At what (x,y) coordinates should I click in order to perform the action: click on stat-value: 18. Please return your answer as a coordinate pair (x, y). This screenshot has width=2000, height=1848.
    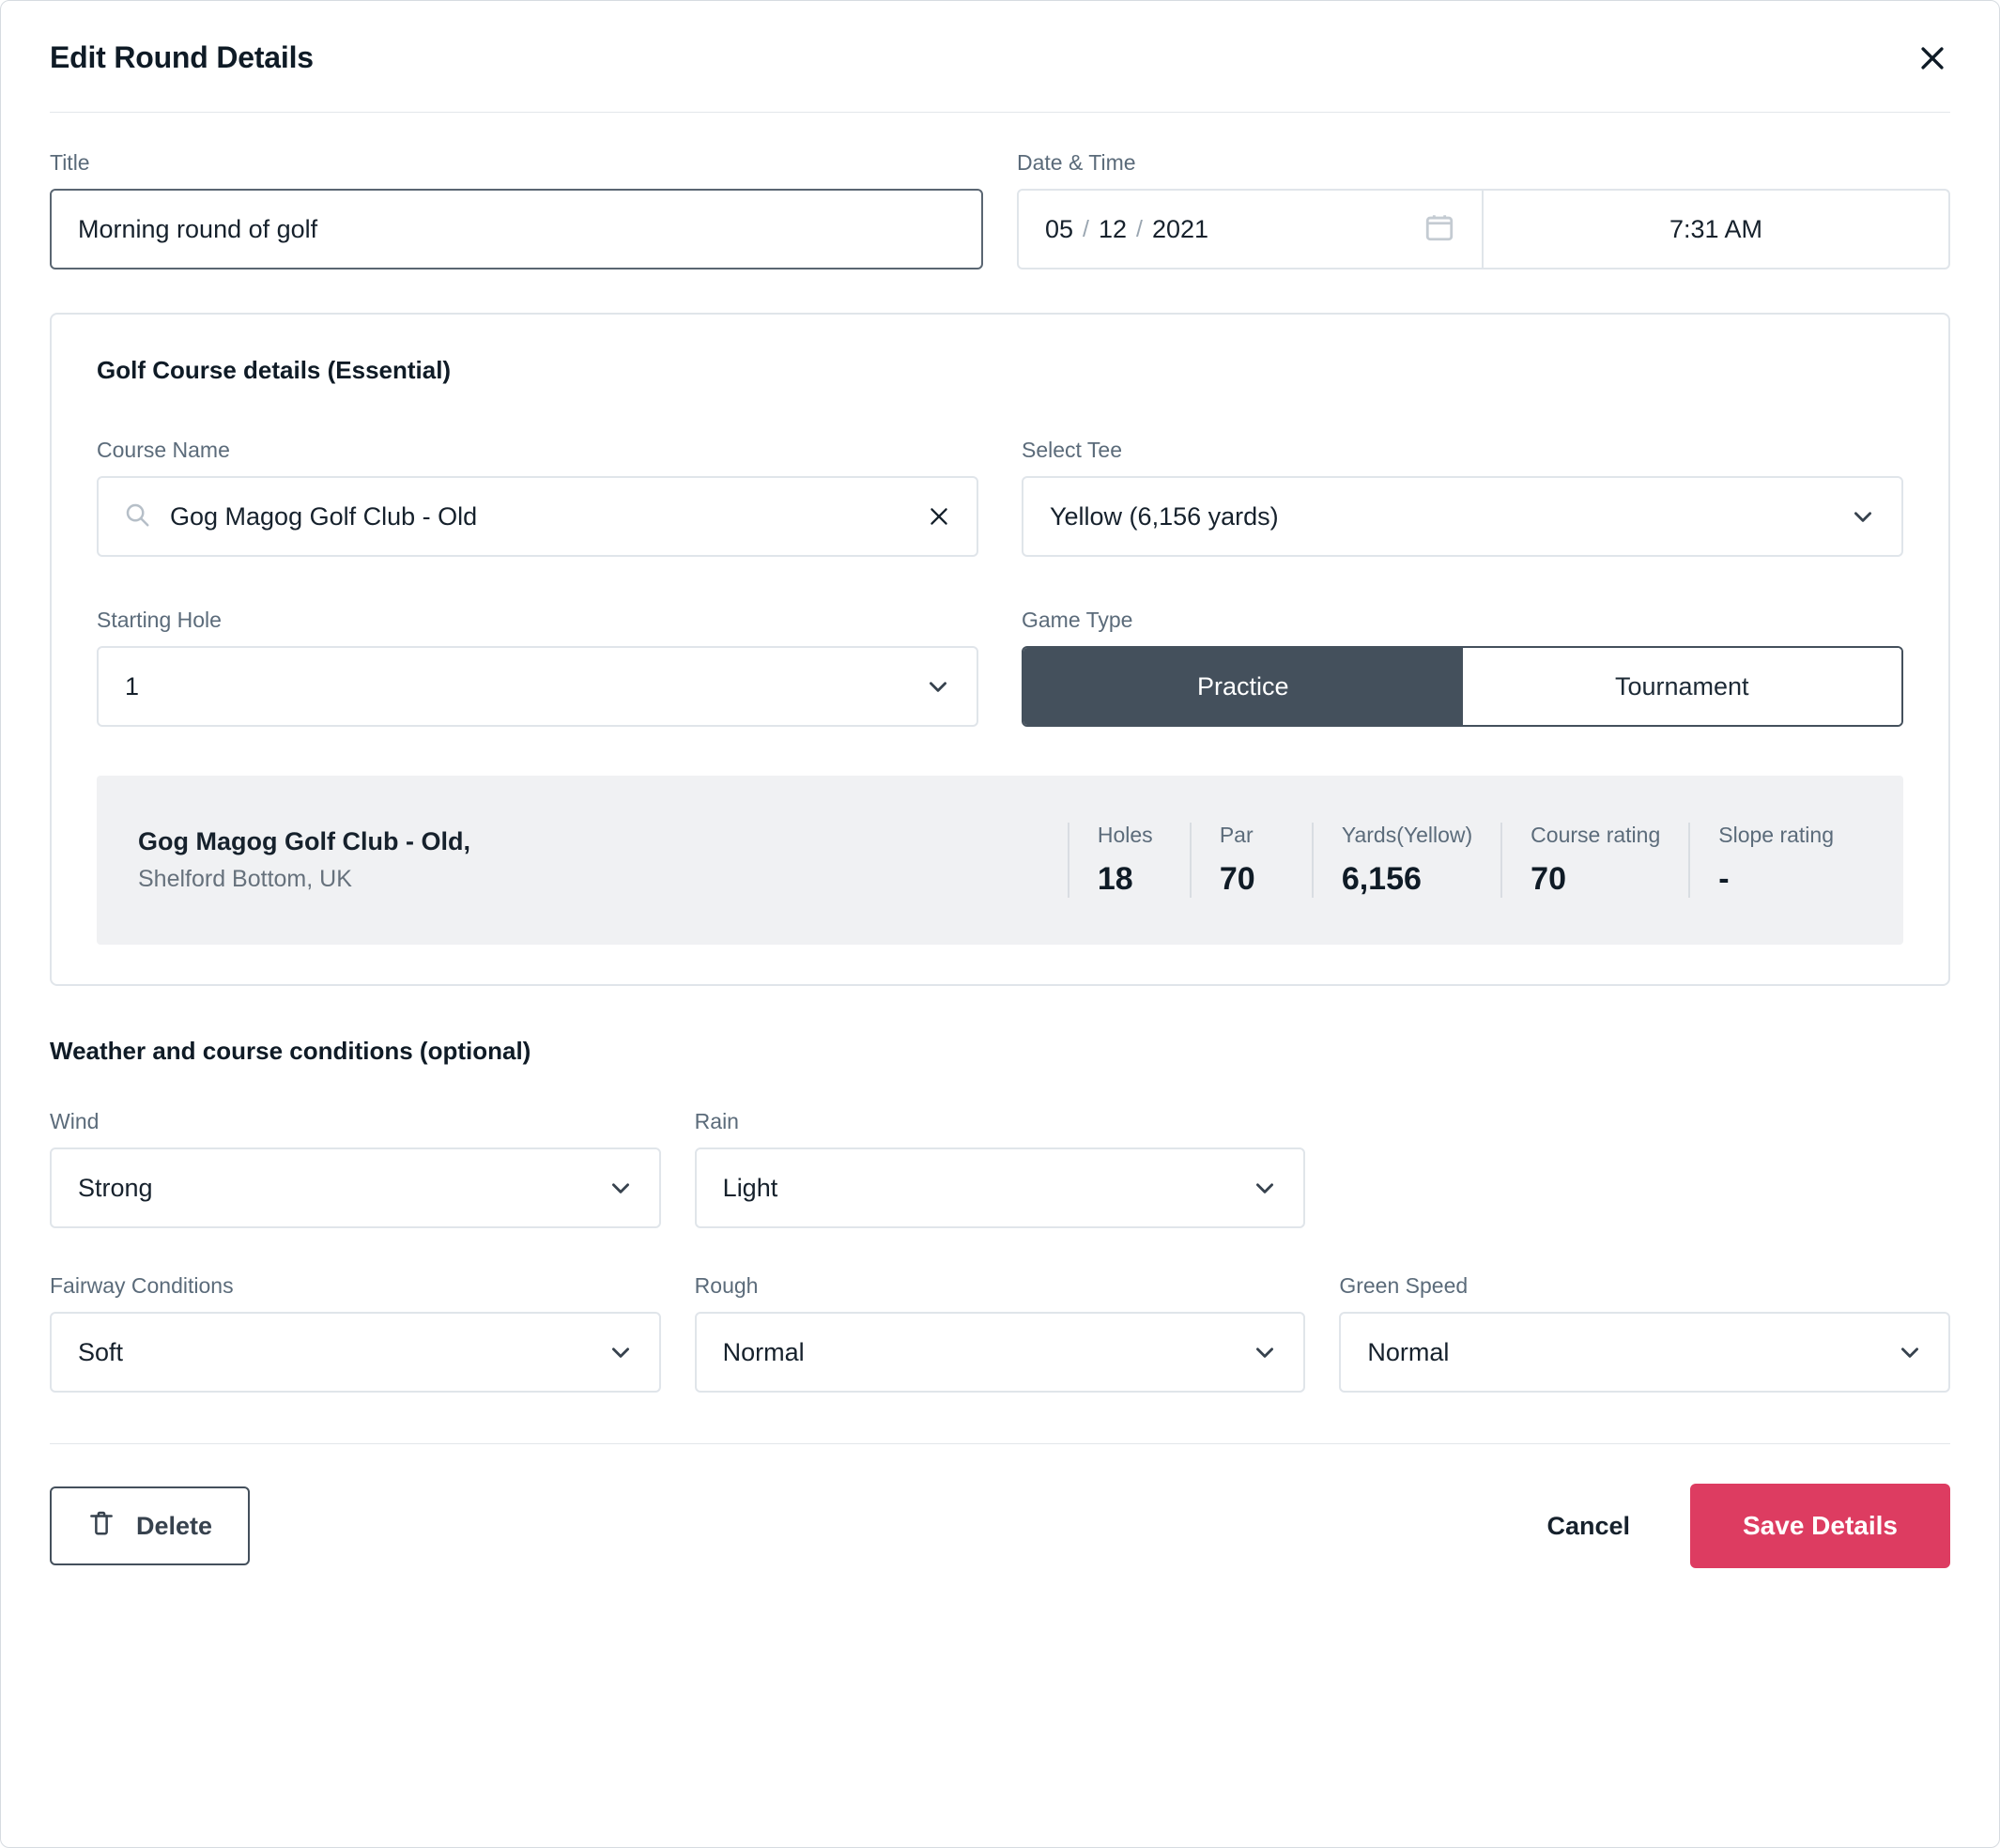
    Looking at the image, I should click on (1115, 879).